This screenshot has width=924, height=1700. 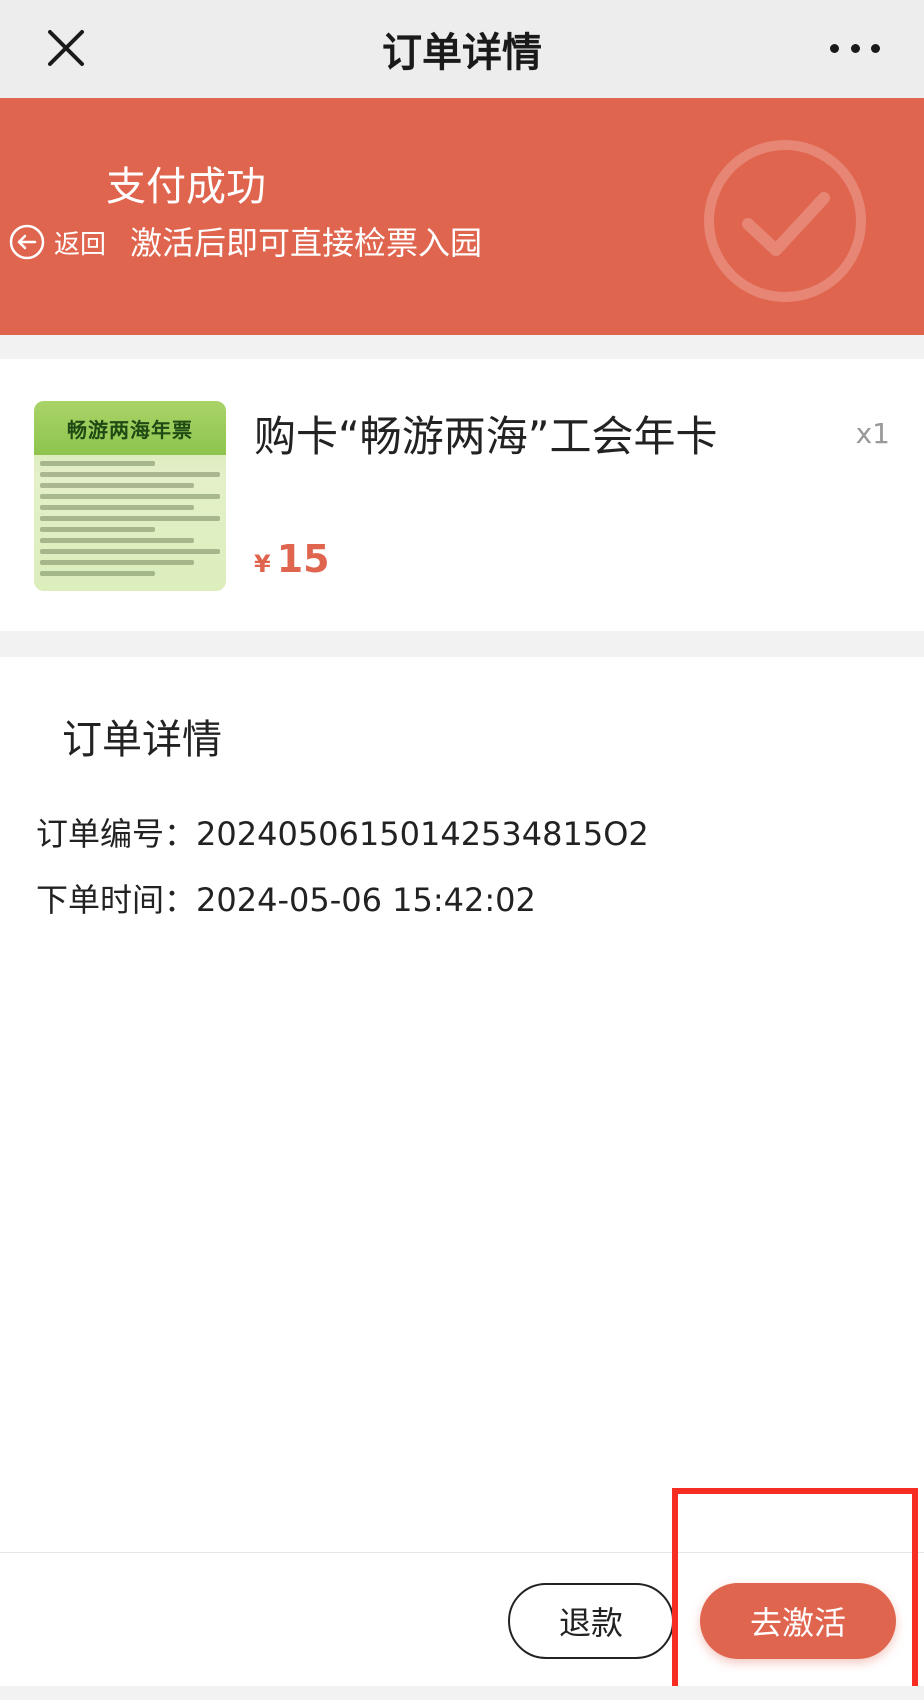 What do you see at coordinates (462, 1626) in the screenshot?
I see `bottom-action-bar: 退款 去激活` at bounding box center [462, 1626].